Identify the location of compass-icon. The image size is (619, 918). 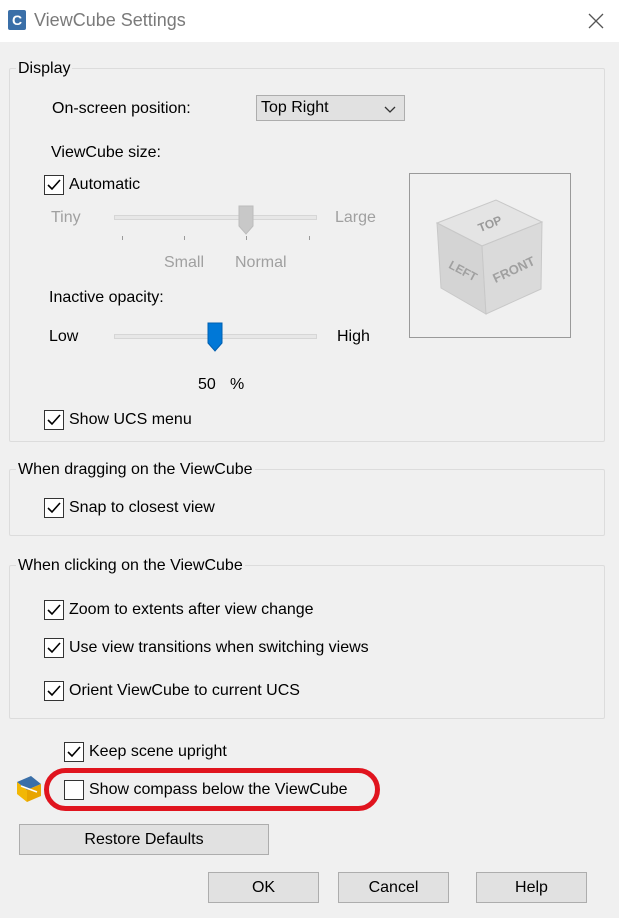
(29, 791).